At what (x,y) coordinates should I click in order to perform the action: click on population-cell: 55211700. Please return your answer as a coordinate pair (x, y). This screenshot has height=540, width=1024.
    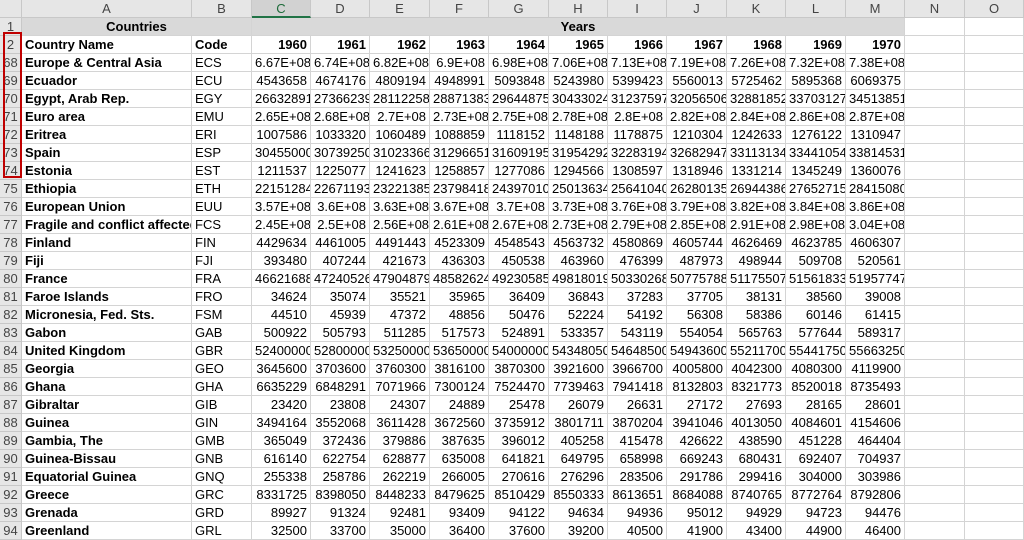
    Looking at the image, I should click on (756, 351).